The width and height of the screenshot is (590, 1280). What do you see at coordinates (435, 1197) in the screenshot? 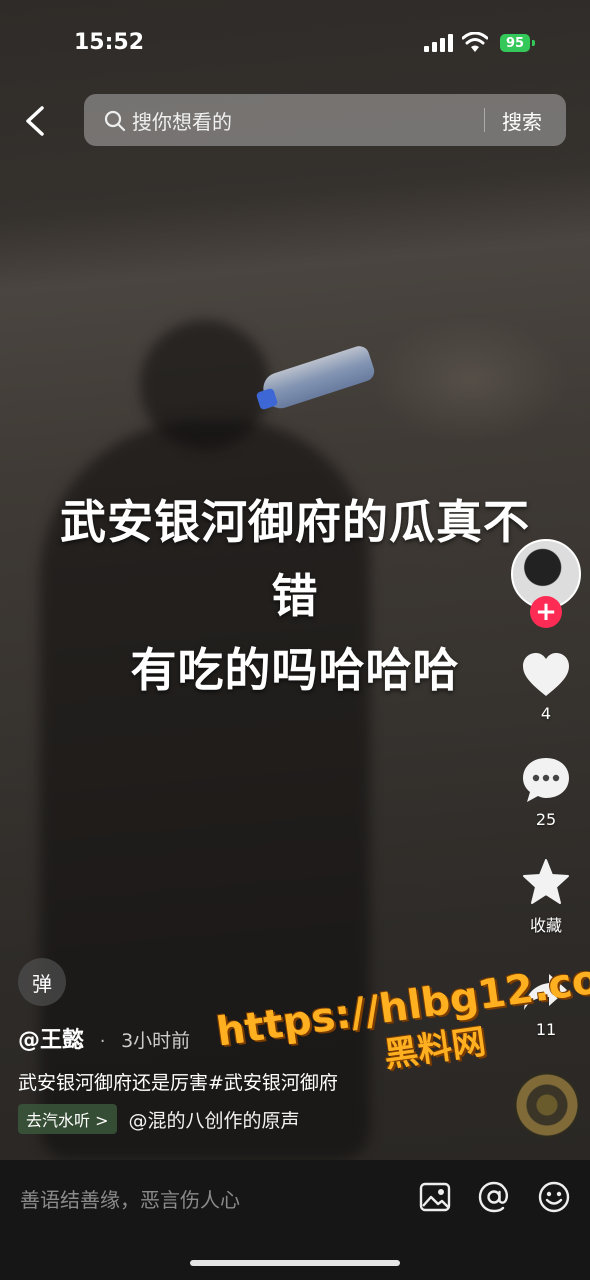
I see `image-icon` at bounding box center [435, 1197].